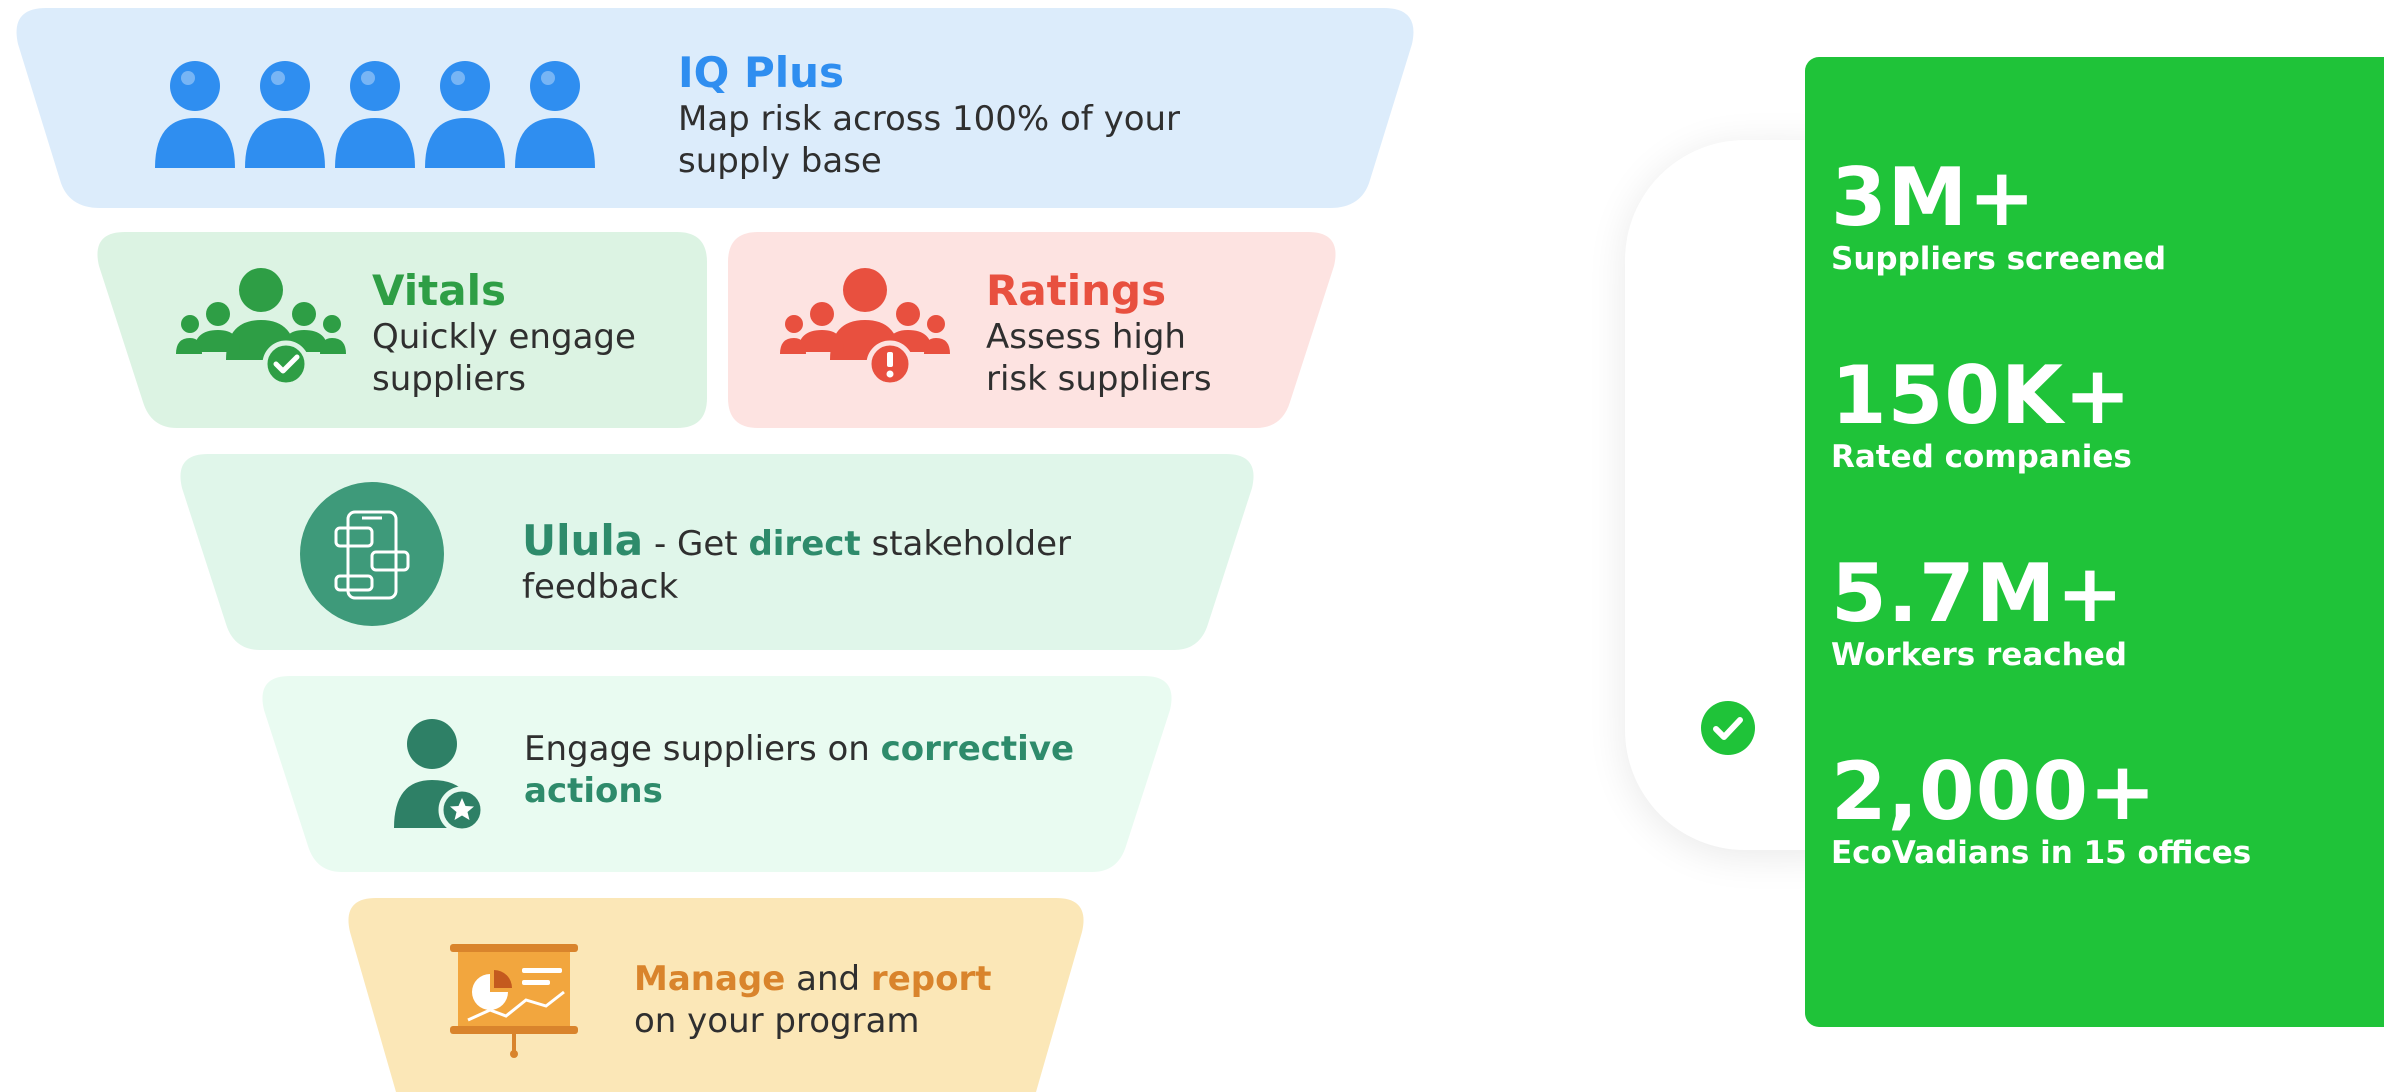 The image size is (2384, 1092). What do you see at coordinates (2041, 853) in the screenshot?
I see `stat-label: EcoVadians in 15 offices` at bounding box center [2041, 853].